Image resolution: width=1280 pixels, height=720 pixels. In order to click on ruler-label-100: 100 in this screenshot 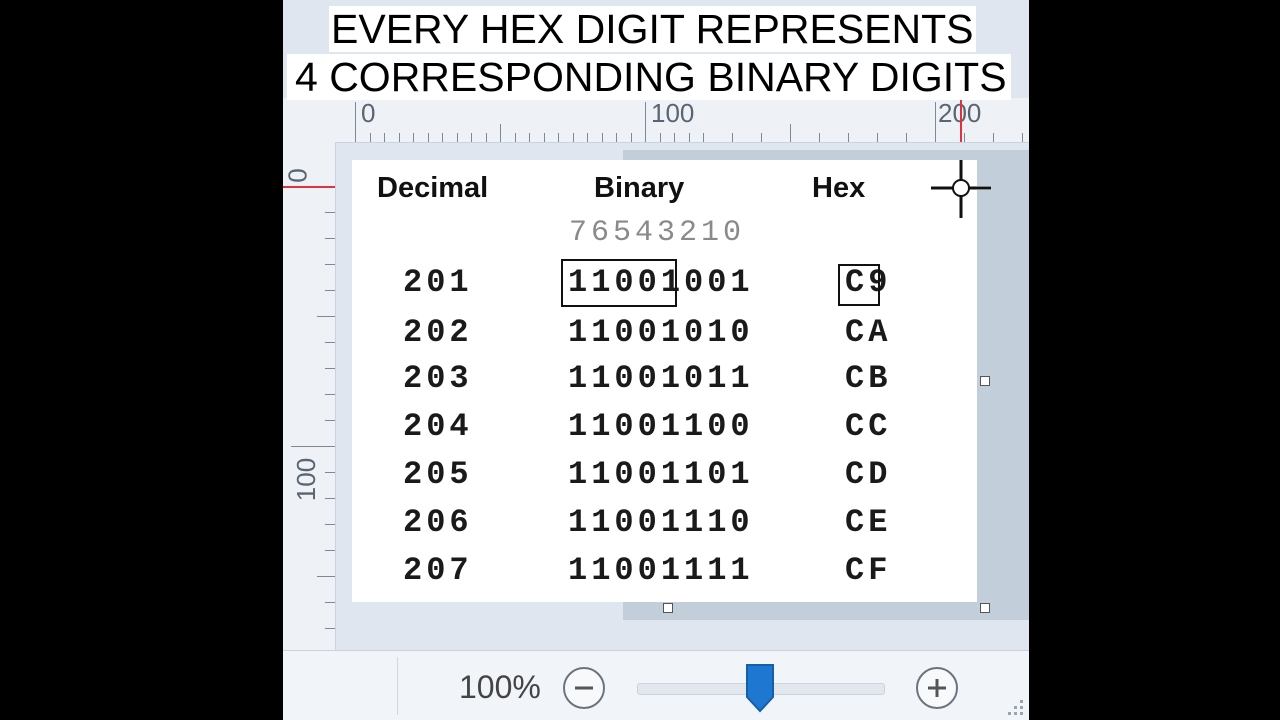, I will do `click(673, 113)`.